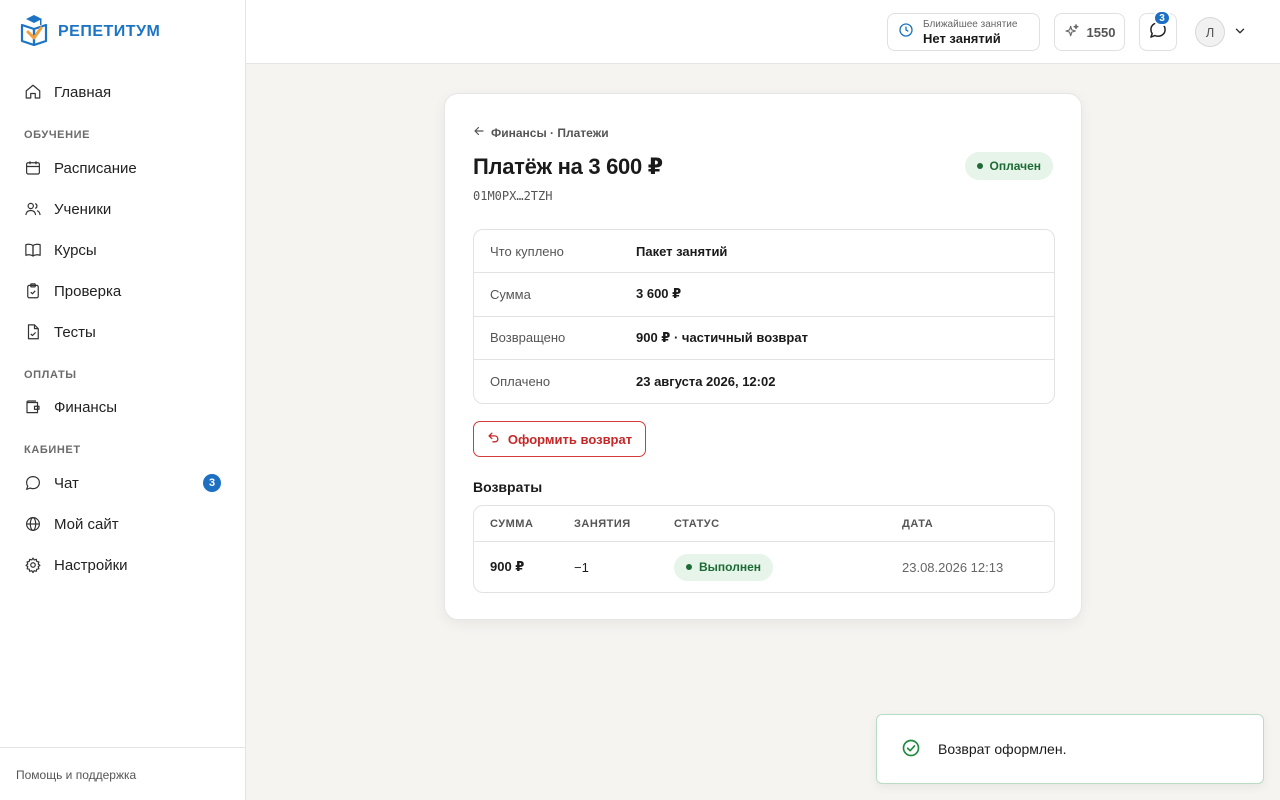 The height and width of the screenshot is (800, 1280). What do you see at coordinates (1240, 31) in the screenshot?
I see `chevron-down-icon` at bounding box center [1240, 31].